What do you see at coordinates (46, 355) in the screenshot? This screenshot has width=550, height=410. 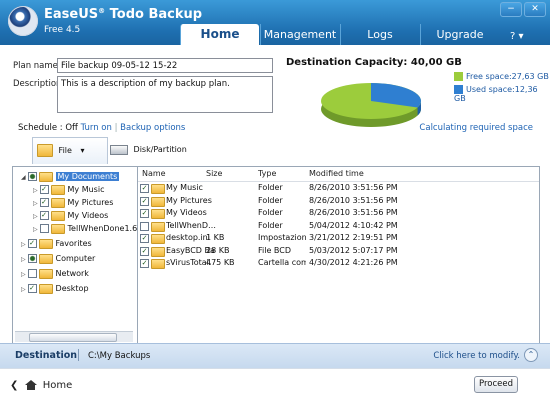 I see `destination-label: Destination` at bounding box center [46, 355].